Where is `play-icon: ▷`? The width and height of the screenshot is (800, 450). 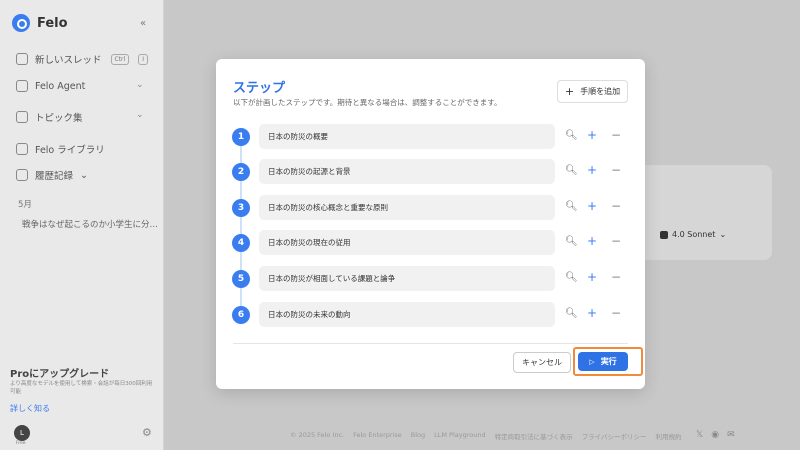
play-icon: ▷ is located at coordinates (592, 361).